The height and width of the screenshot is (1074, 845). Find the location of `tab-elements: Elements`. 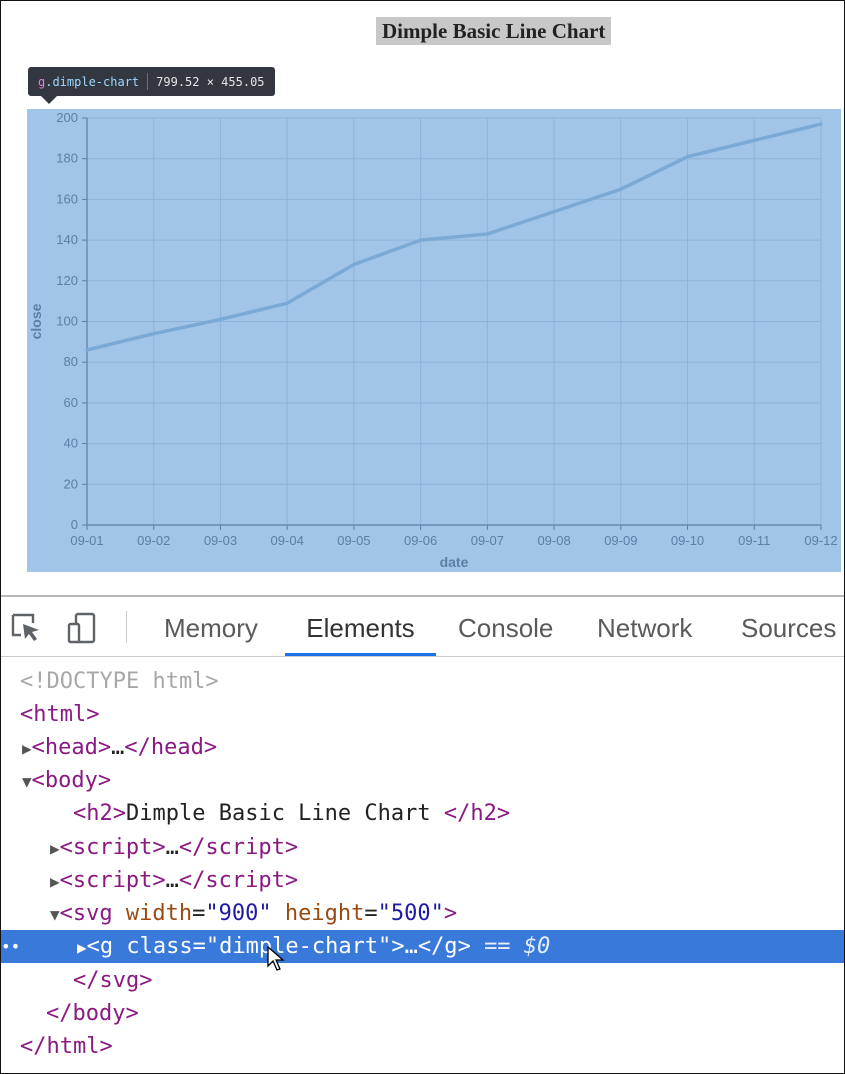

tab-elements: Elements is located at coordinates (360, 626).